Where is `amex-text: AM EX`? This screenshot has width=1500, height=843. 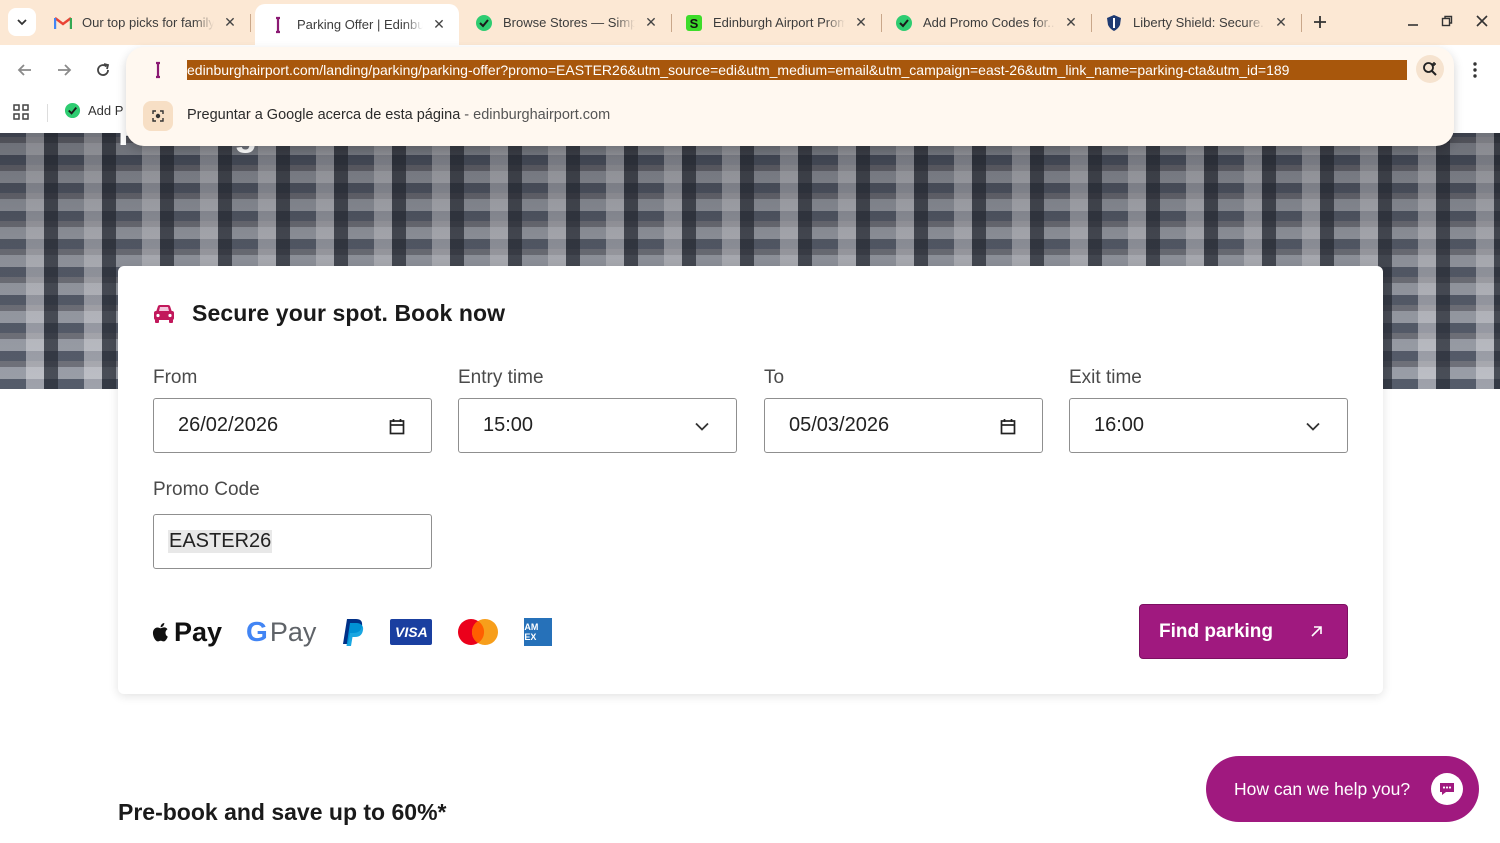
amex-text: AM EX is located at coordinates (538, 632).